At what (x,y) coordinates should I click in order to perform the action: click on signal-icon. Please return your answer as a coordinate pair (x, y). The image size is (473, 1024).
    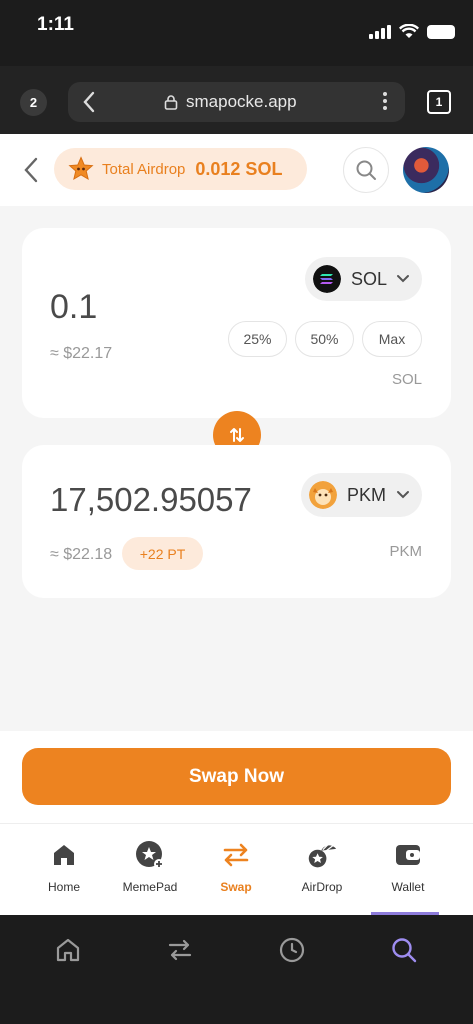
    Looking at the image, I should click on (380, 31).